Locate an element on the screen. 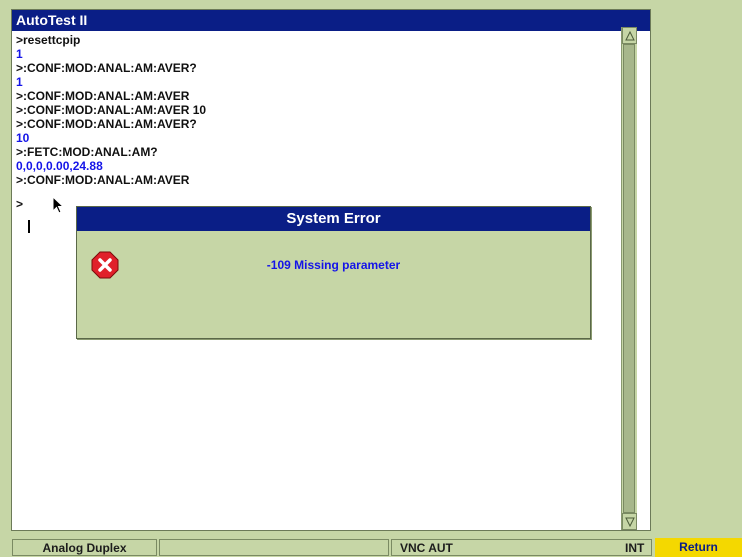  scroll-down-button is located at coordinates (629, 521).